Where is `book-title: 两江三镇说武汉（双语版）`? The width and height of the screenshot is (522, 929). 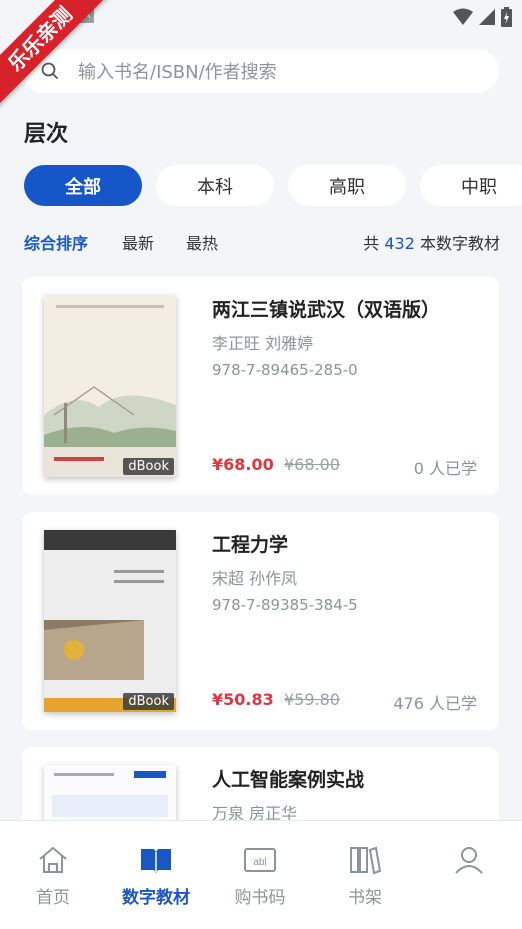
book-title: 两江三镇说武汉（双语版） is located at coordinates (326, 308).